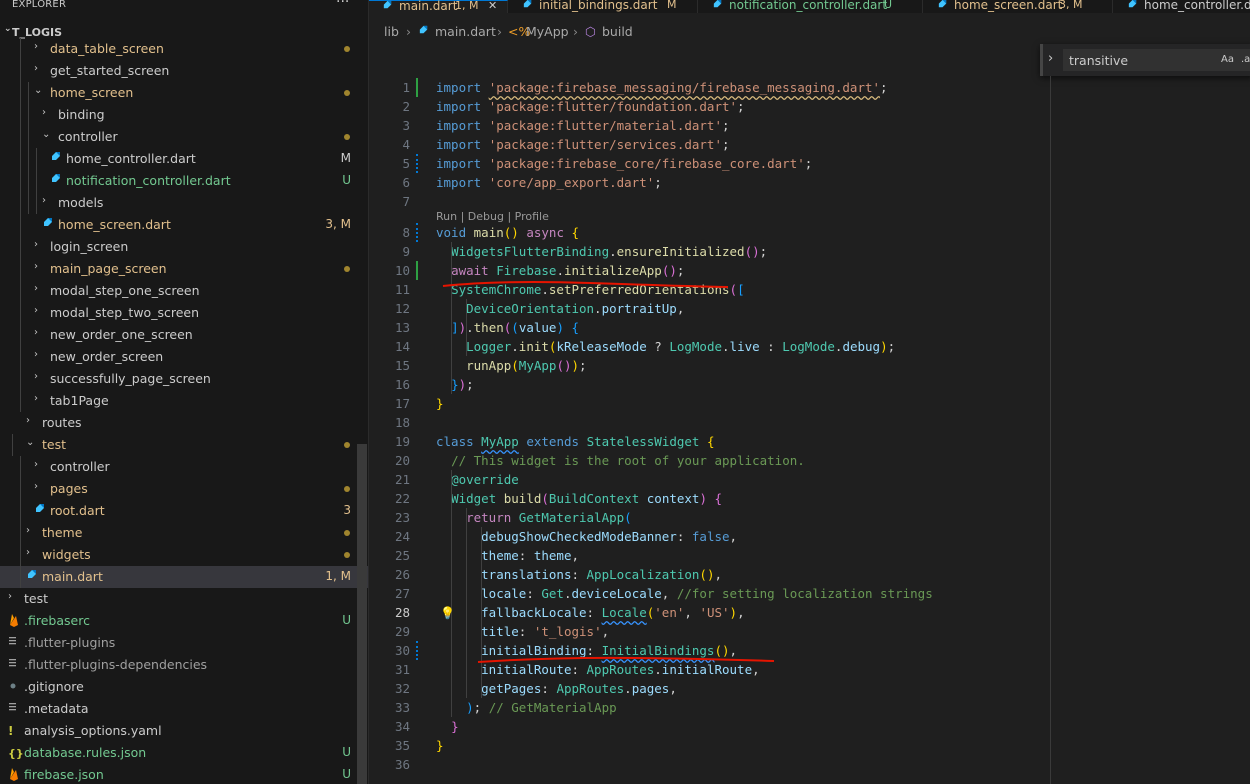 The image size is (1250, 784). I want to click on code-line: 35}, so click(710, 745).